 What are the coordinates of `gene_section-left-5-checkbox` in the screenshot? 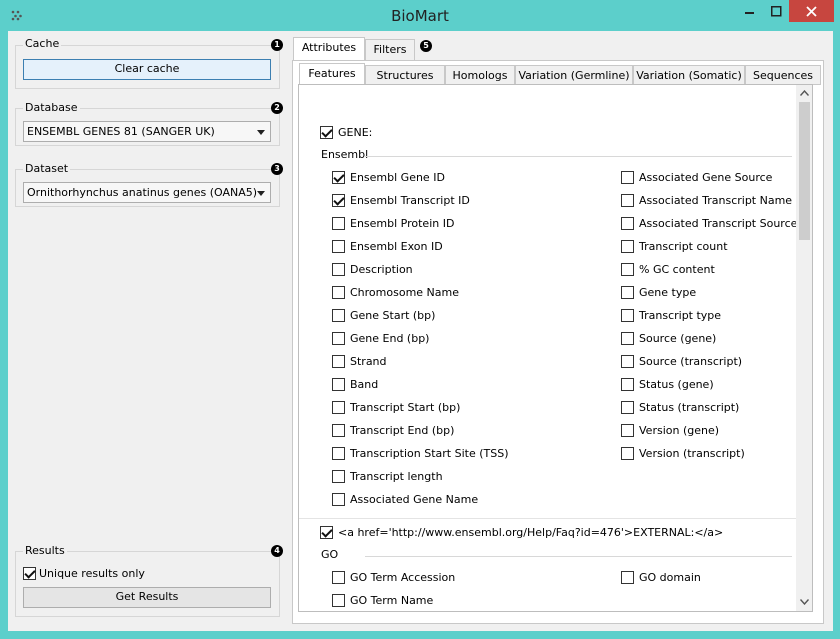 It's located at (338, 292).